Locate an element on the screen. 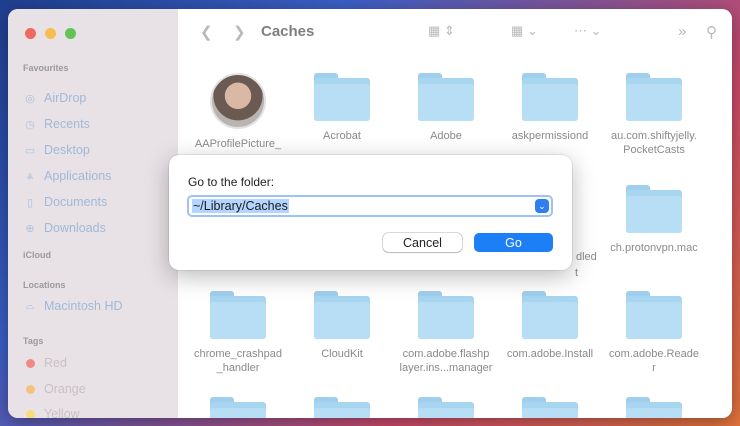  file-item: chrome_crashpad _handler is located at coordinates (238, 333).